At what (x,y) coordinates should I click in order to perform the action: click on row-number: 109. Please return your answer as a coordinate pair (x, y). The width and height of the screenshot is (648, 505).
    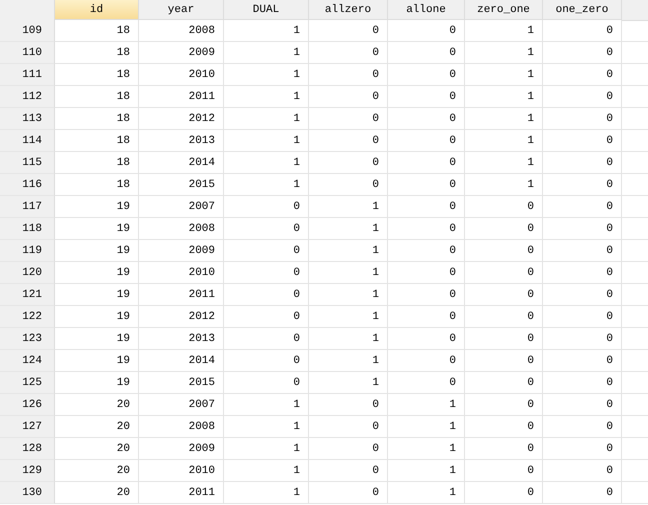
    Looking at the image, I should click on (27, 31).